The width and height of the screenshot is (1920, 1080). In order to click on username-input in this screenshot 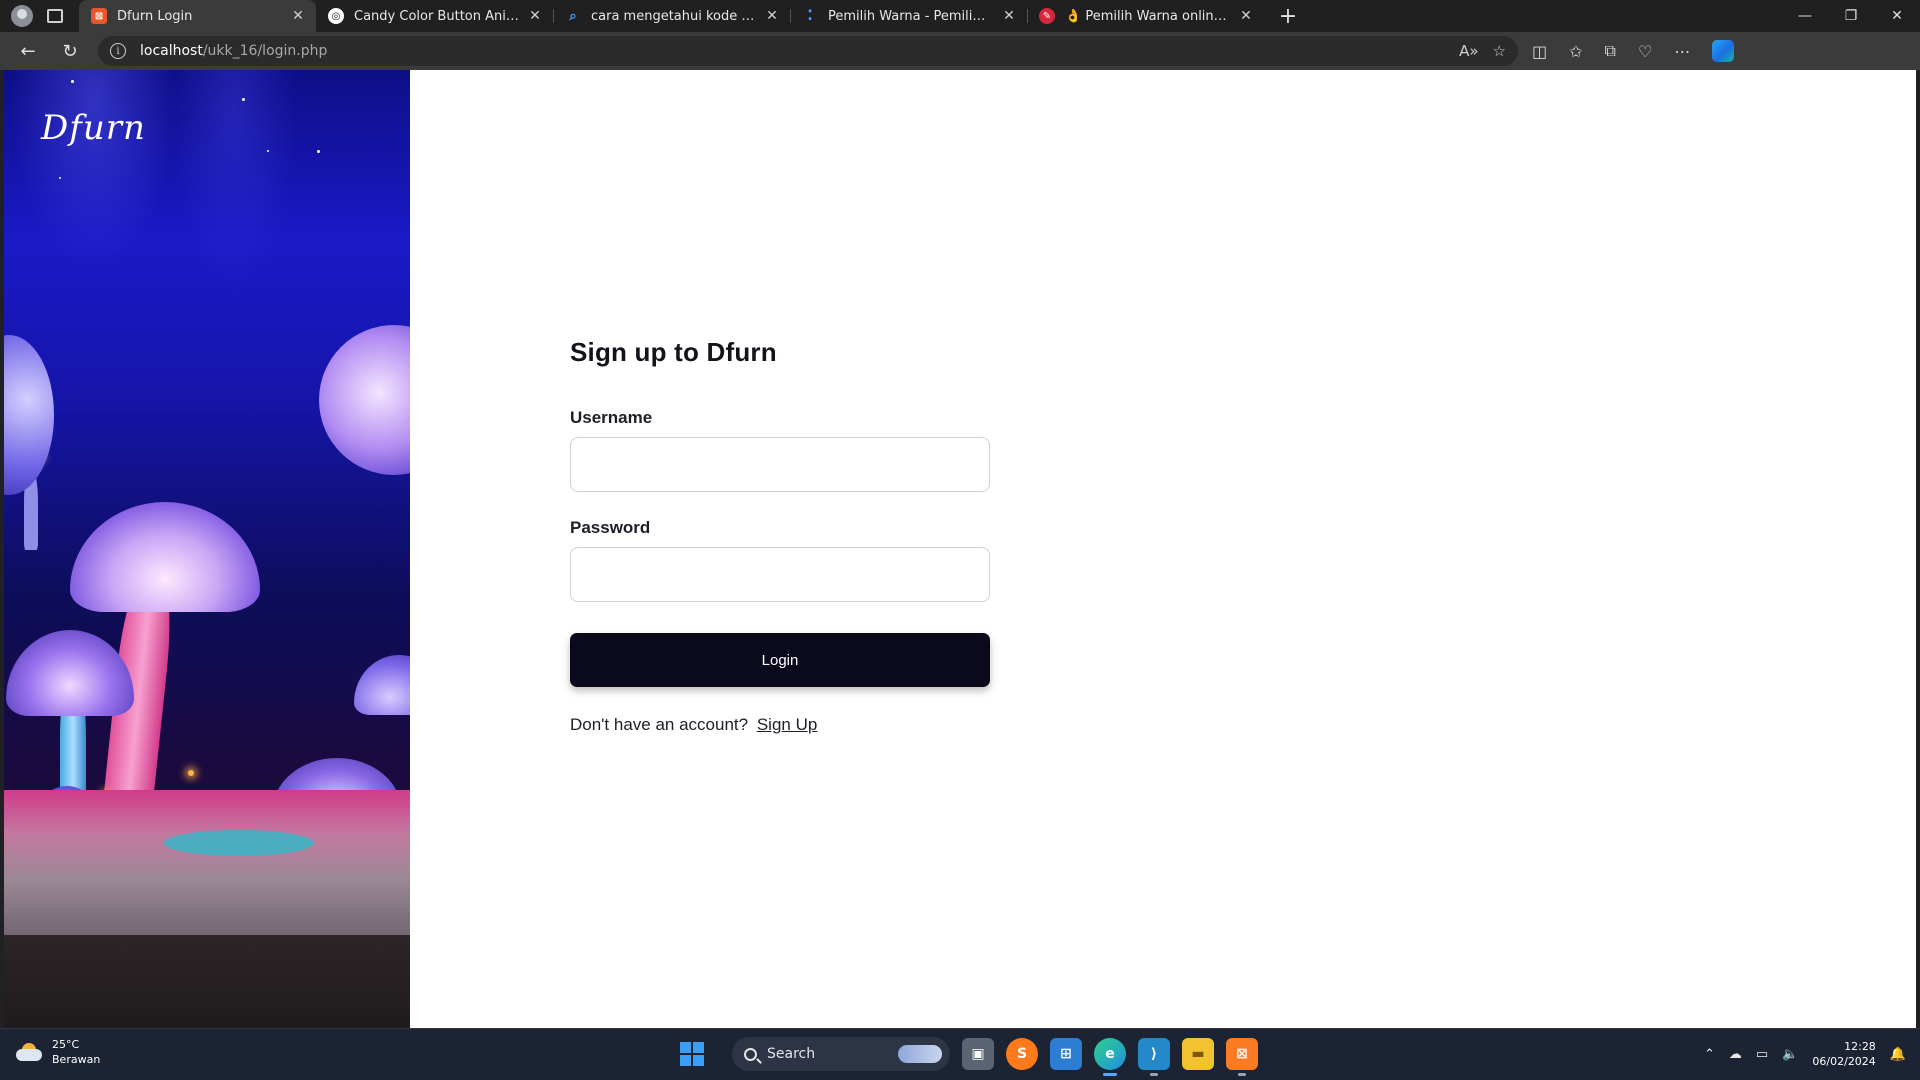, I will do `click(780, 464)`.